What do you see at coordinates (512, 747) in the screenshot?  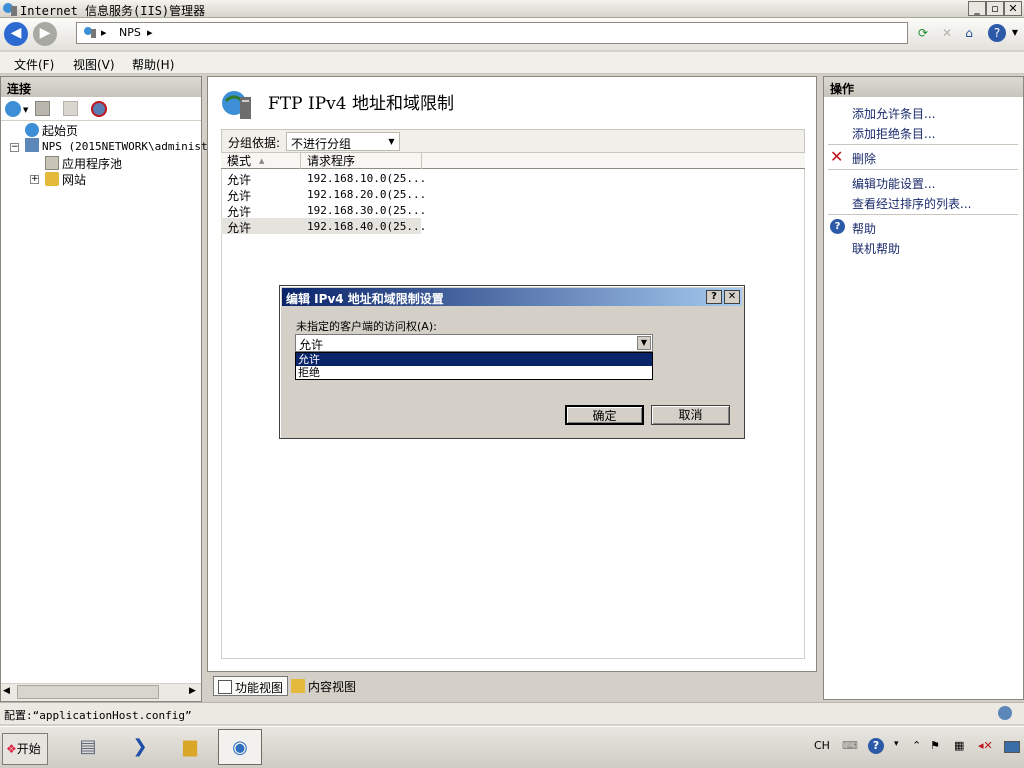 I see `taskbar: ❖开始 ▤ ❯ ▆ ◉ CH ⌨ ? ▾ ⌃ ⚑ ▦ ◂✕` at bounding box center [512, 747].